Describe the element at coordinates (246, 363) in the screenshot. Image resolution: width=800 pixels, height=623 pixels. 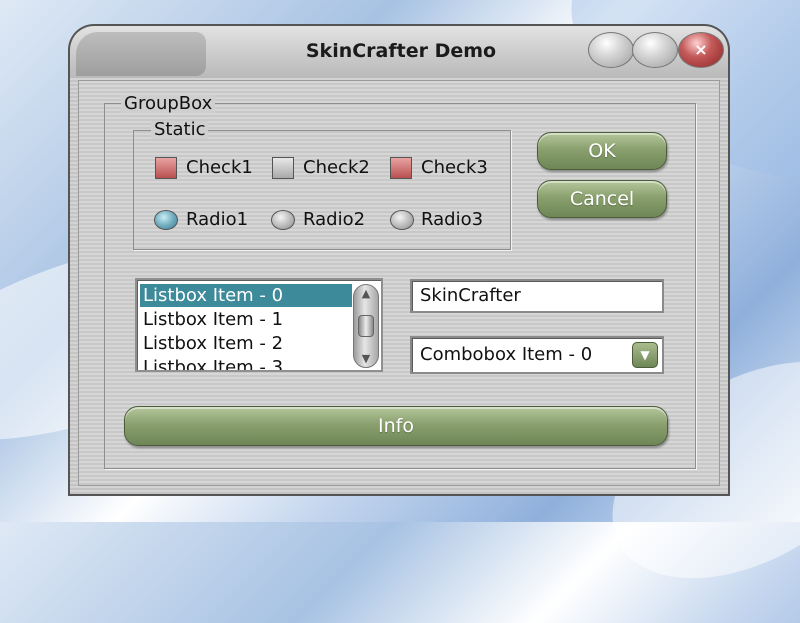
I see `list-item: Listbox Item - 3` at that location.